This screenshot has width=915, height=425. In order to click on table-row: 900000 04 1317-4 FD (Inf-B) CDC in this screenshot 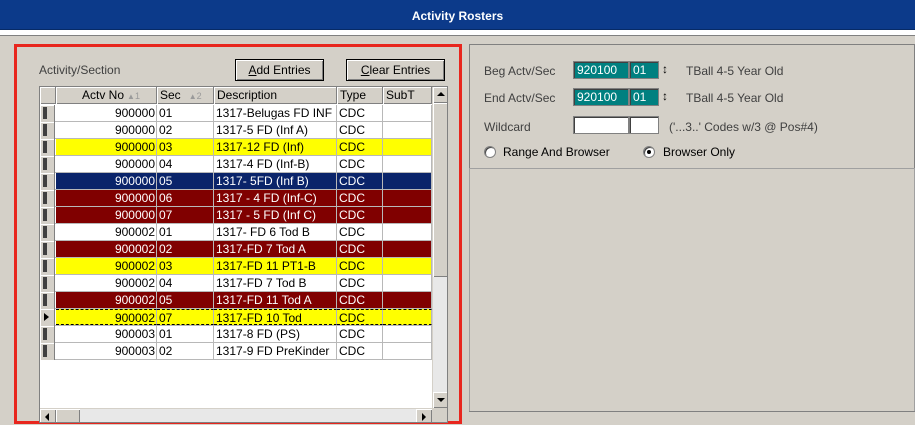, I will do `click(236, 164)`.